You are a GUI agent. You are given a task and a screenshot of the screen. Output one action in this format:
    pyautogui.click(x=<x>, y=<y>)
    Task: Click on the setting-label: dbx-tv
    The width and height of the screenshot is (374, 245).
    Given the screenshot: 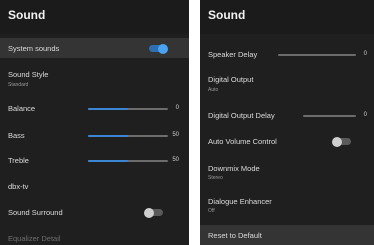 What is the action you would take?
    pyautogui.click(x=18, y=186)
    